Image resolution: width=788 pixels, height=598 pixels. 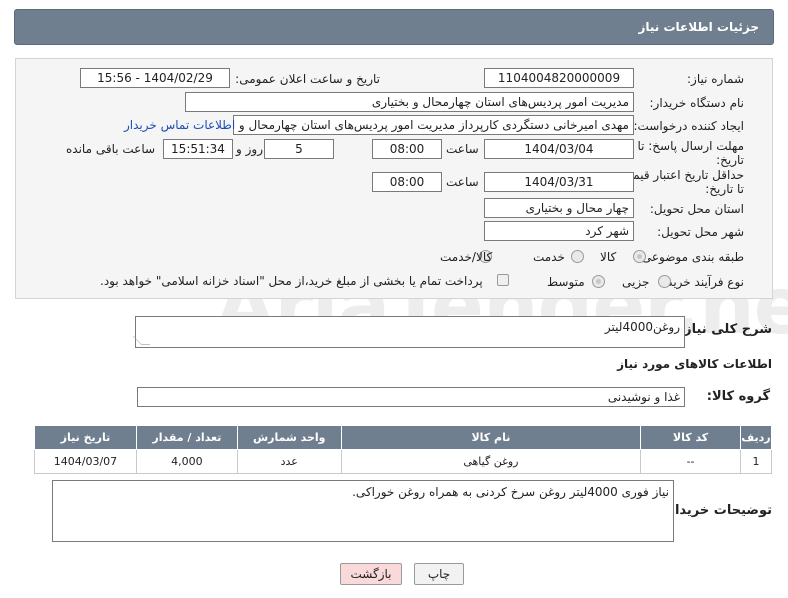 I want to click on category-option-goods: کالا, so click(x=608, y=257).